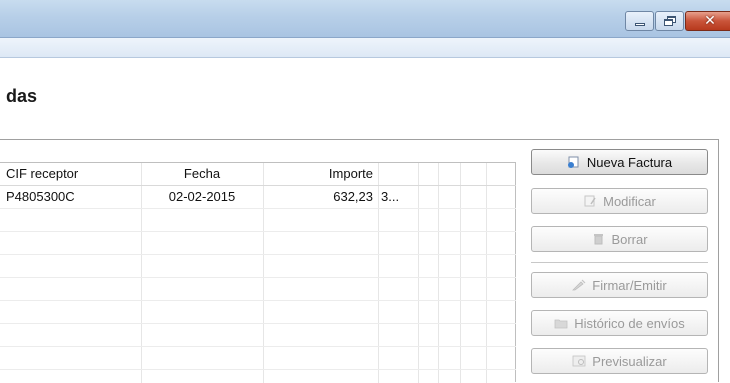  I want to click on preview-button: Previsualizar, so click(619, 361).